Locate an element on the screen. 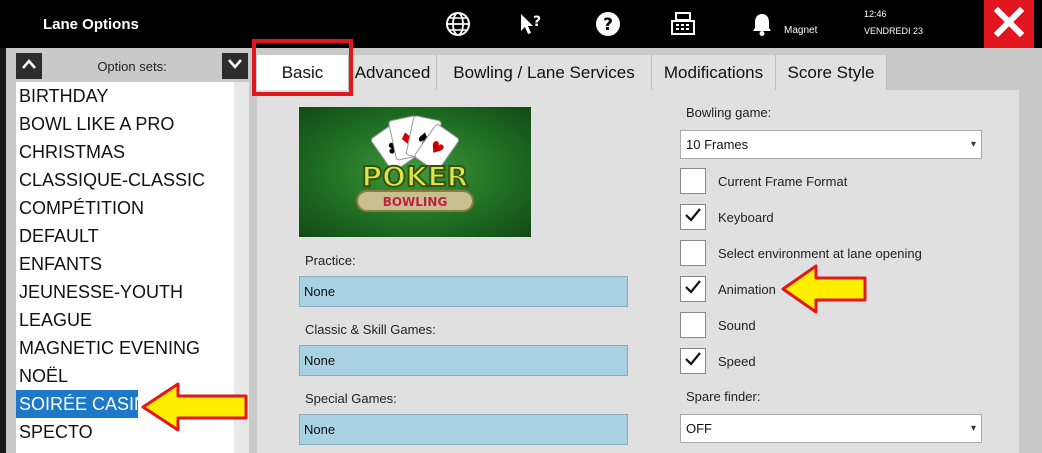 This screenshot has height=453, width=1042. list-item: JEUNESSE-YOUTH is located at coordinates (125, 292).